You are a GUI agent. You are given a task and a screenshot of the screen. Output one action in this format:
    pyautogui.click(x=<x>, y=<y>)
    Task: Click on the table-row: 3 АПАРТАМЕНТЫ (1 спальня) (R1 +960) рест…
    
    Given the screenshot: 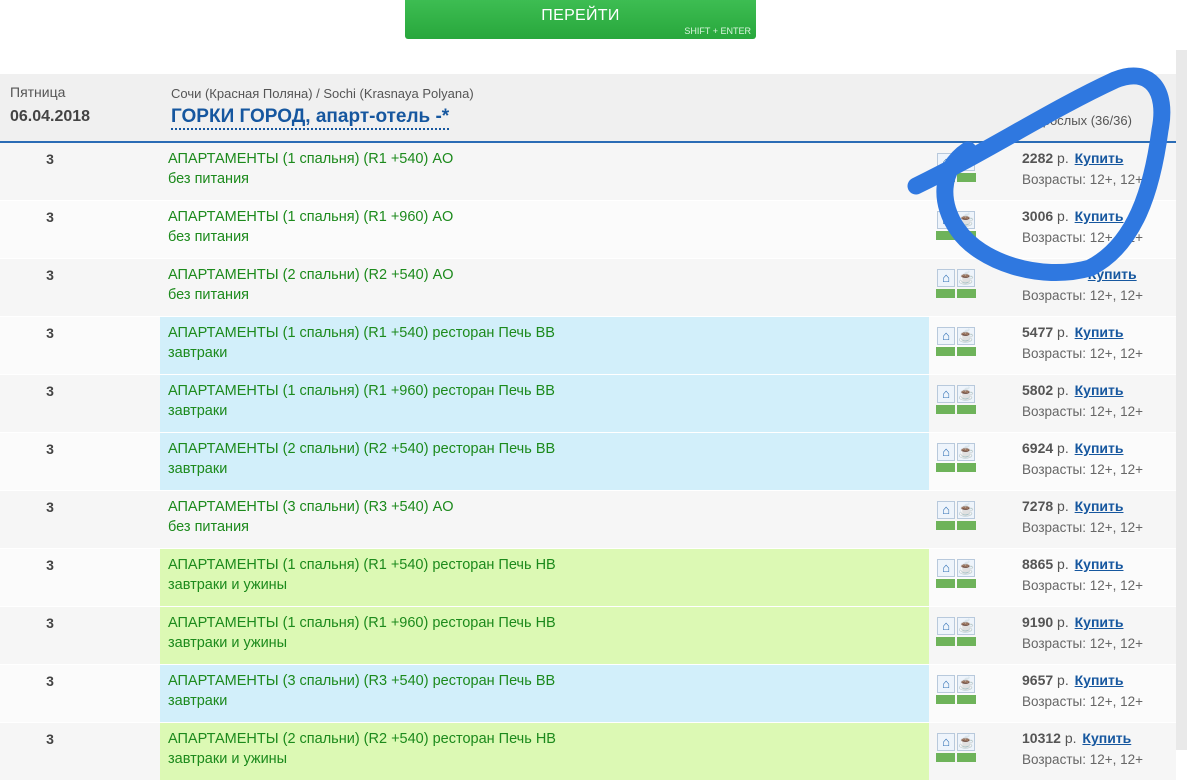 What is the action you would take?
    pyautogui.click(x=588, y=404)
    